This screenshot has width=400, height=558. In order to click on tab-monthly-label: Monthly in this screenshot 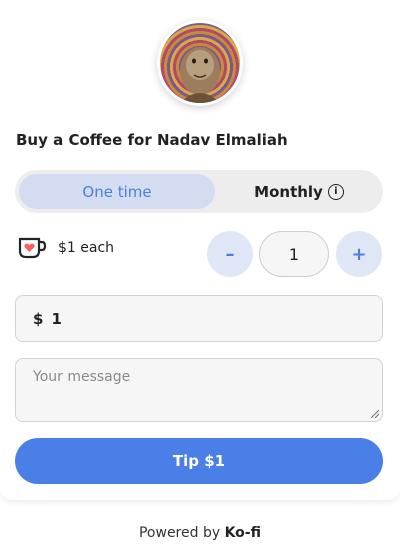, I will do `click(288, 191)`.